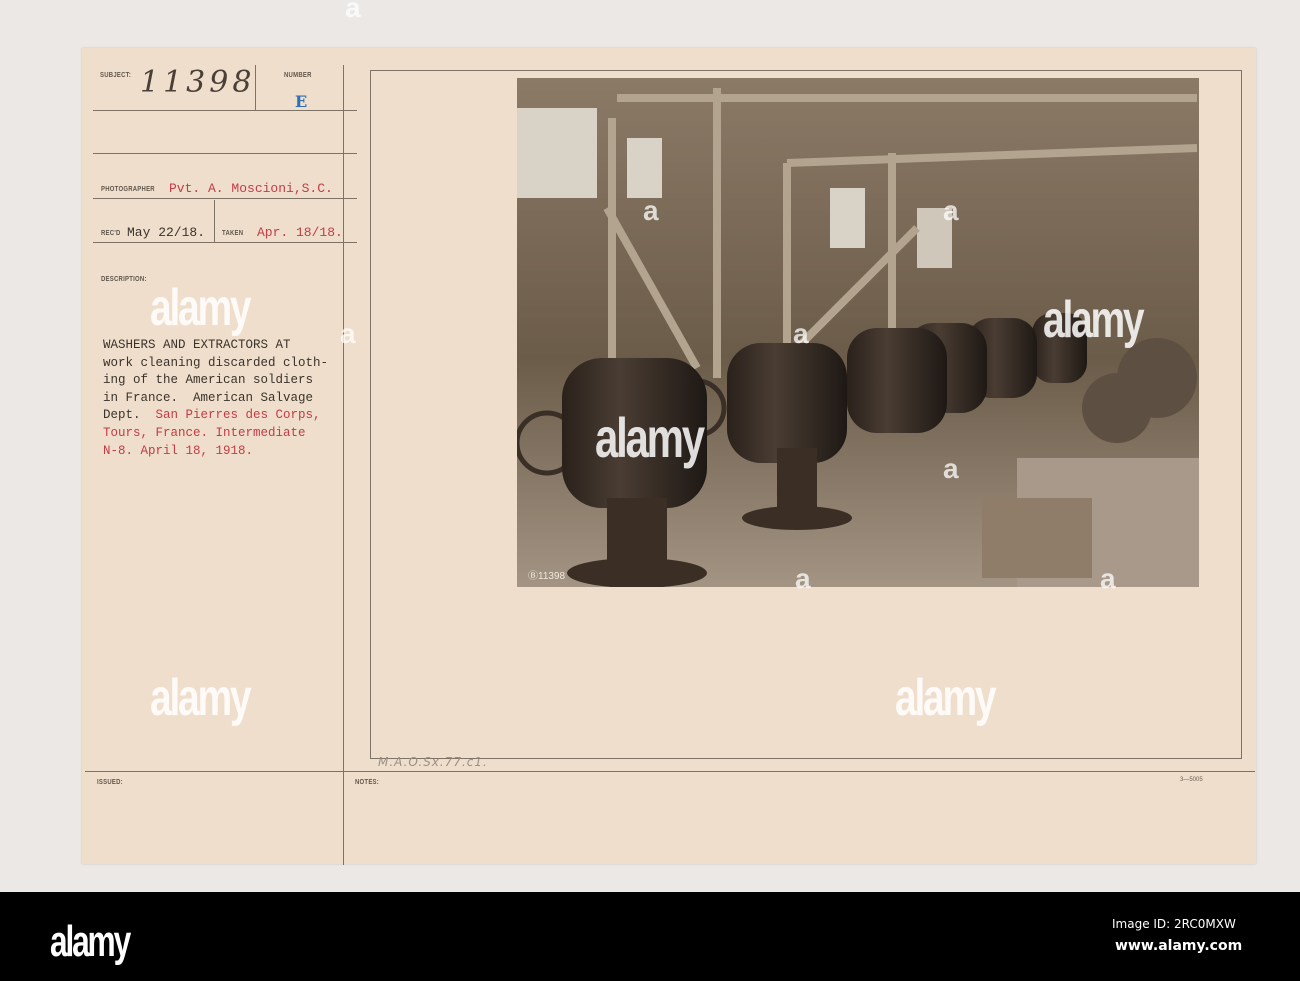 This screenshot has height=981, width=1300. I want to click on issued-label: ISSUED:, so click(110, 782).